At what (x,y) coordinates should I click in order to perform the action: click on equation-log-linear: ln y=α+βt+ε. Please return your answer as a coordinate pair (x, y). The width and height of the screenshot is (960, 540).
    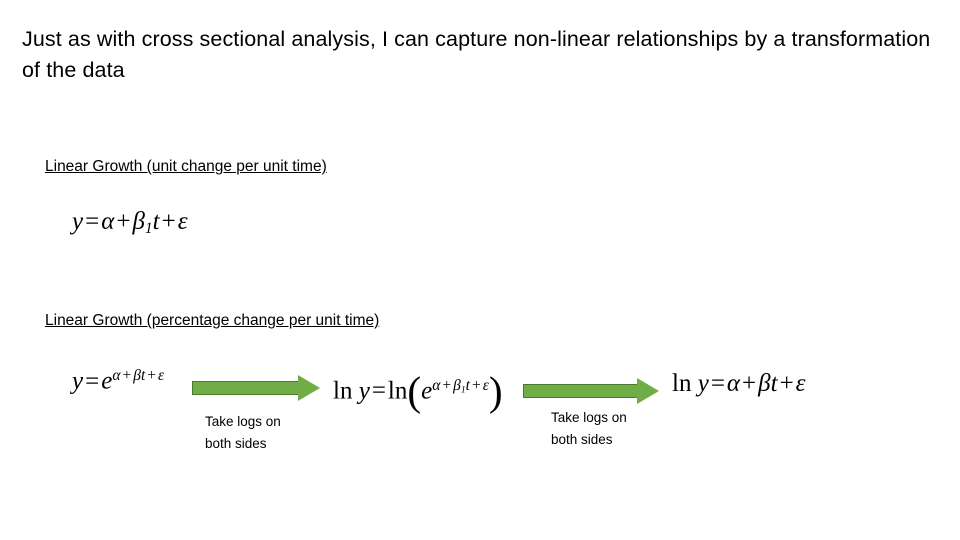
    Looking at the image, I should click on (739, 383).